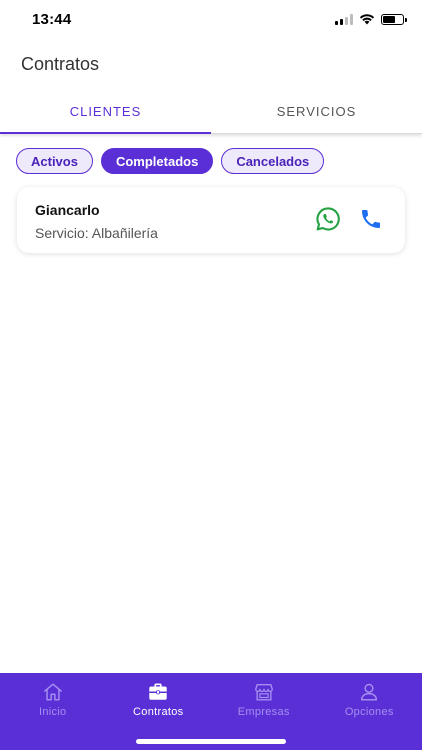 Image resolution: width=422 pixels, height=750 pixels. Describe the element at coordinates (158, 712) in the screenshot. I see `nav-label-contratos: Contratos` at that location.